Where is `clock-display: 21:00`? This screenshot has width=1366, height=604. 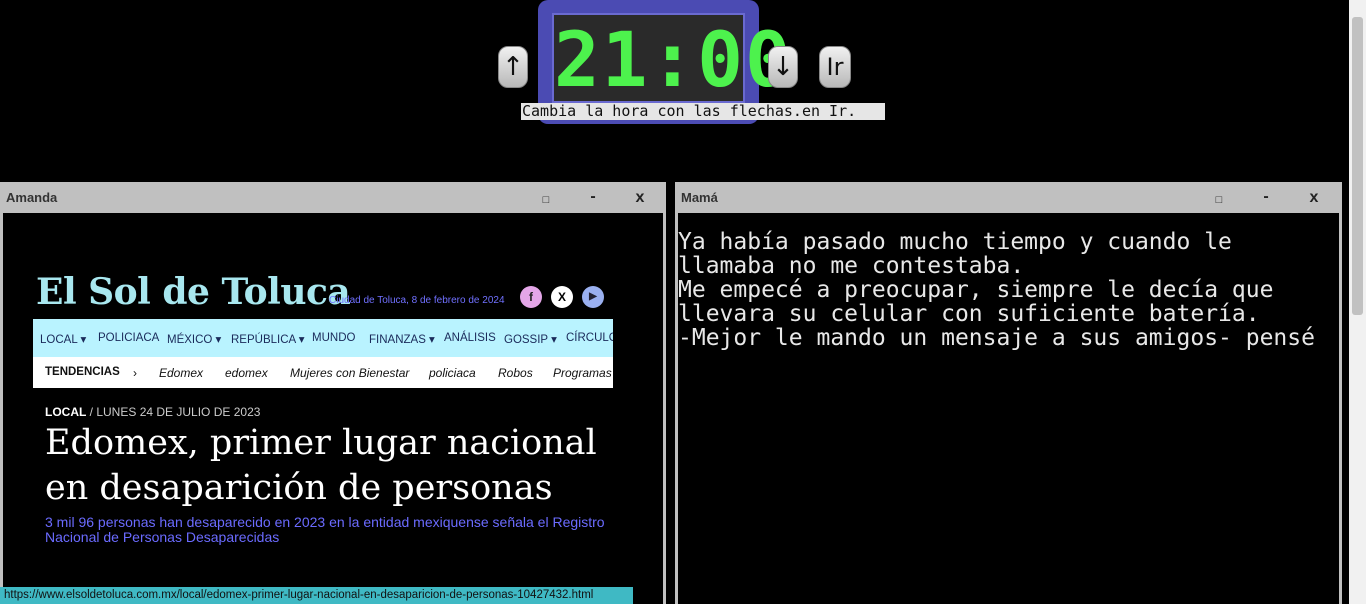
clock-display: 21:00 is located at coordinates (672, 58).